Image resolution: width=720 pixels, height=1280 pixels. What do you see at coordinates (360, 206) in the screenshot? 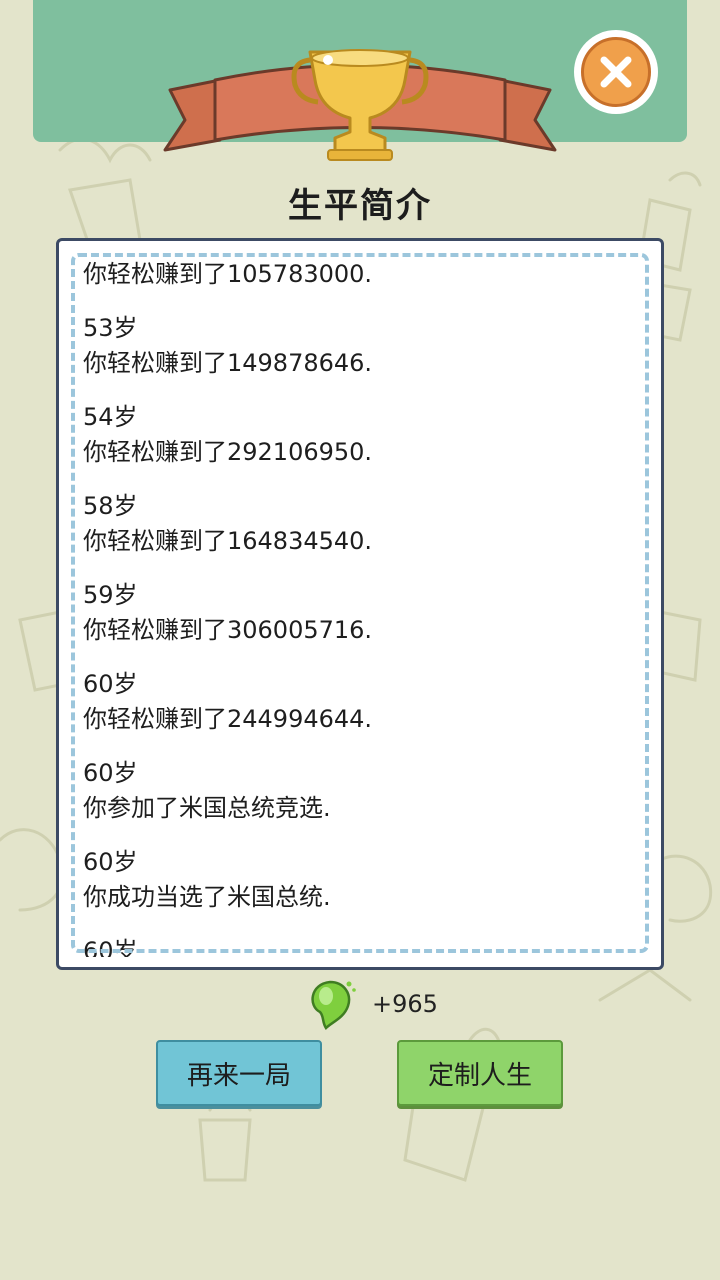
I see `page-title: 生平简介` at bounding box center [360, 206].